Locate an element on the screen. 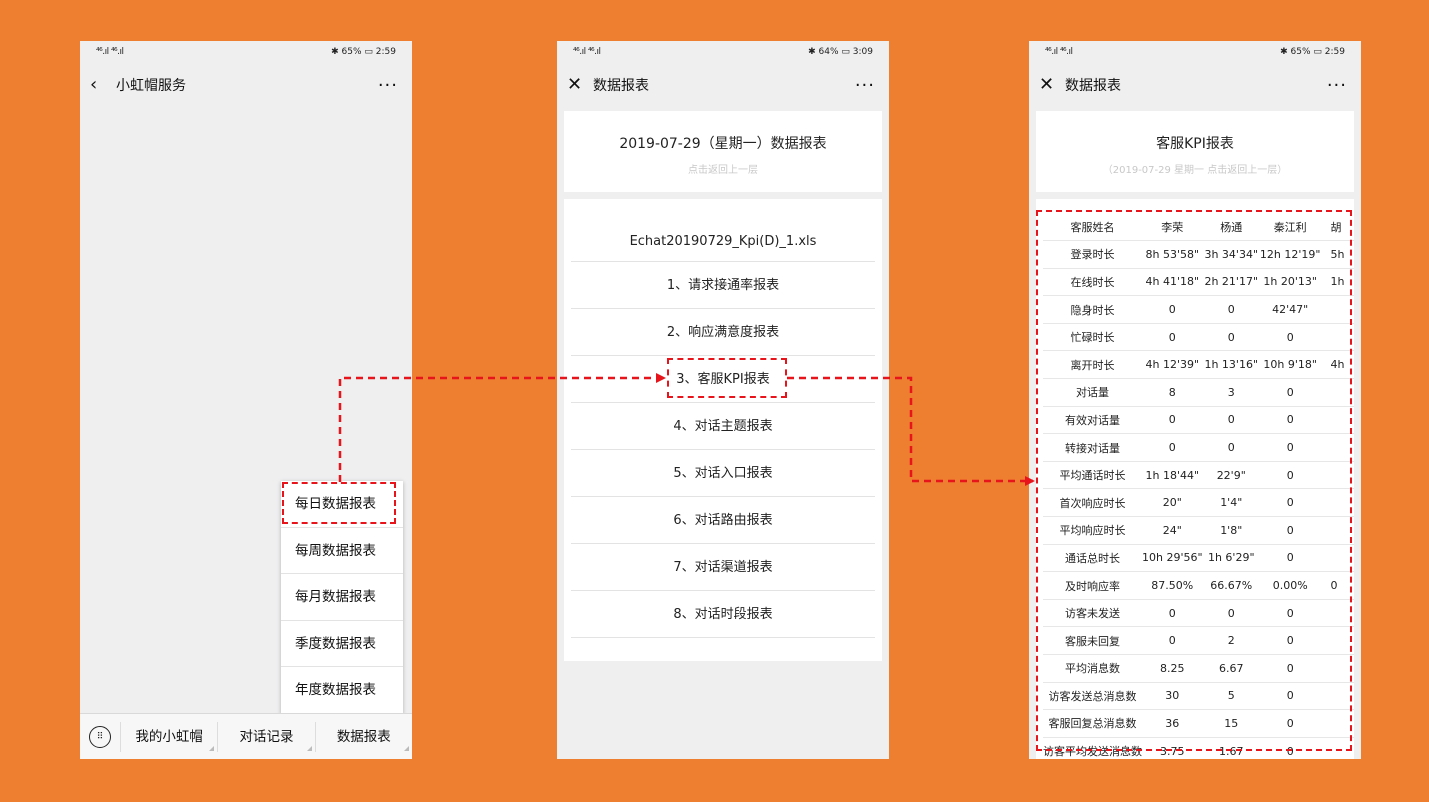  flow-arrows is located at coordinates (686, 429).